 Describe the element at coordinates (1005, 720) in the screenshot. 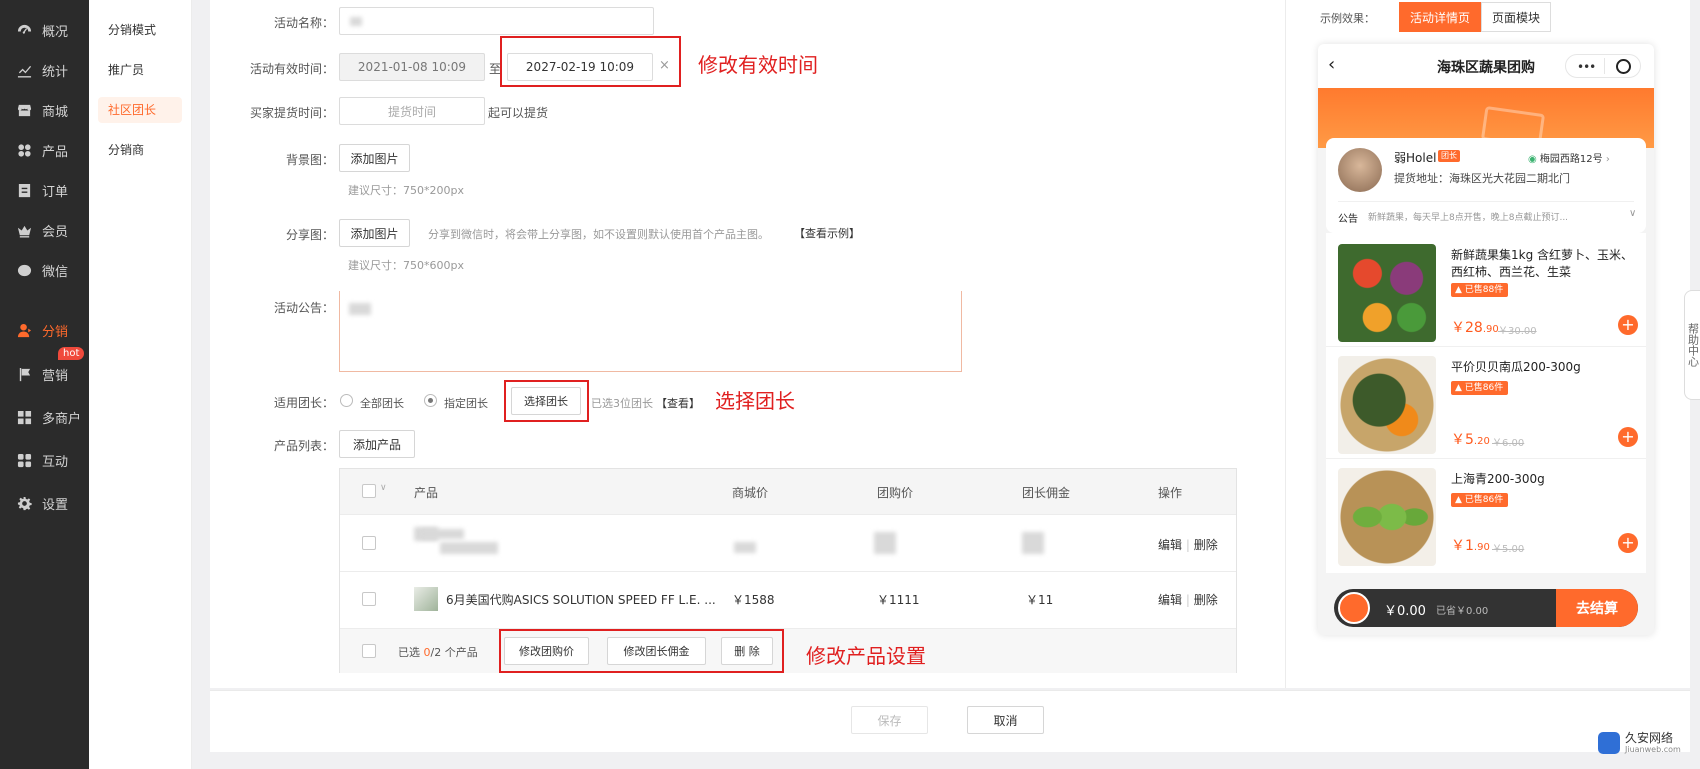

I see `cancel-button: 取消` at that location.